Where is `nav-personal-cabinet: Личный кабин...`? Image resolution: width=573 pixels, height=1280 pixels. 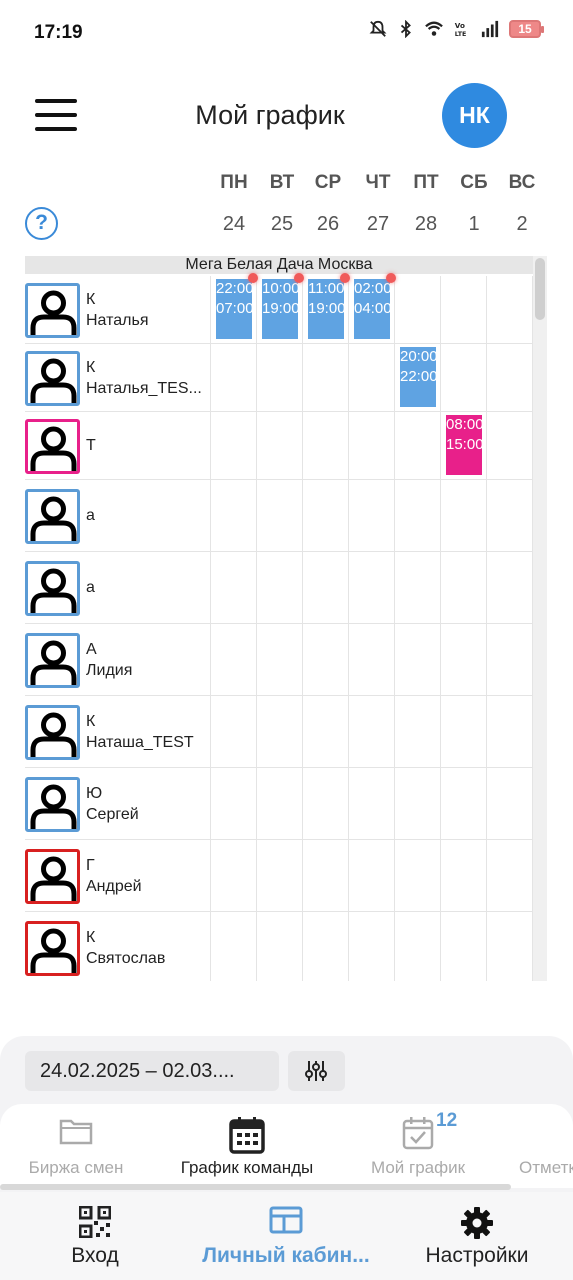 nav-personal-cabinet: Личный кабин... is located at coordinates (286, 1236).